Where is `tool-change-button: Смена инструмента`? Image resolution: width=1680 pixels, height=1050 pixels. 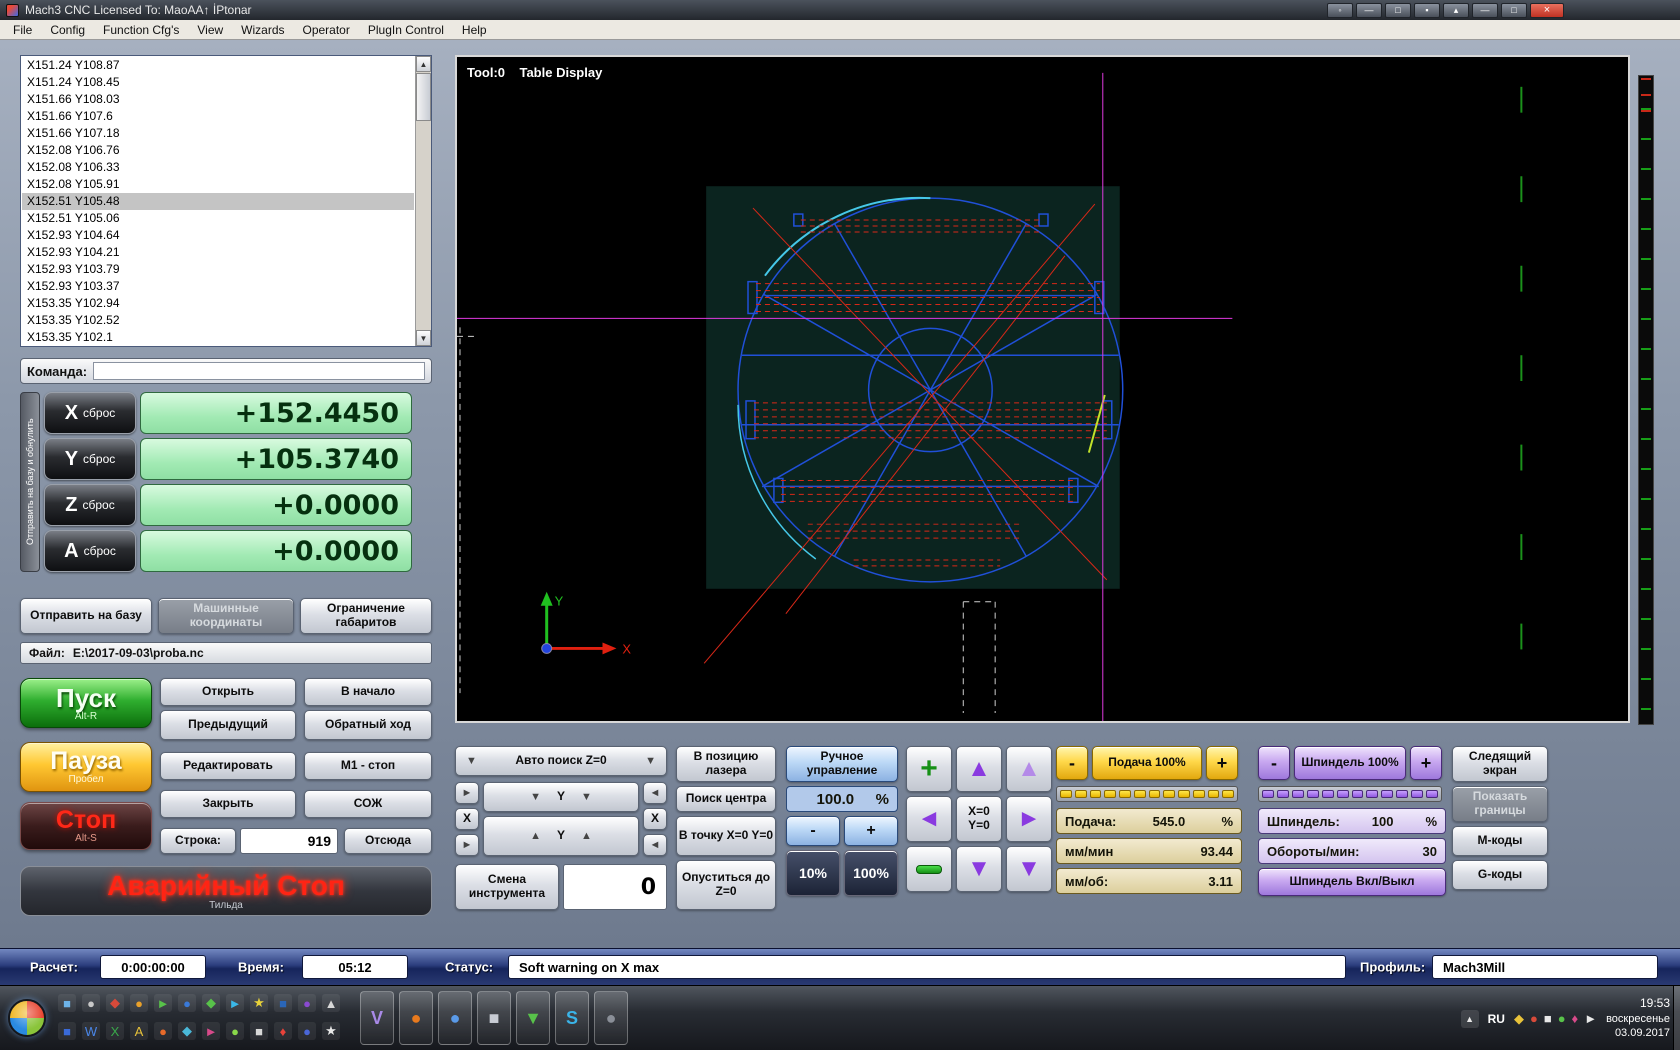 tool-change-button: Смена инструмента is located at coordinates (507, 887).